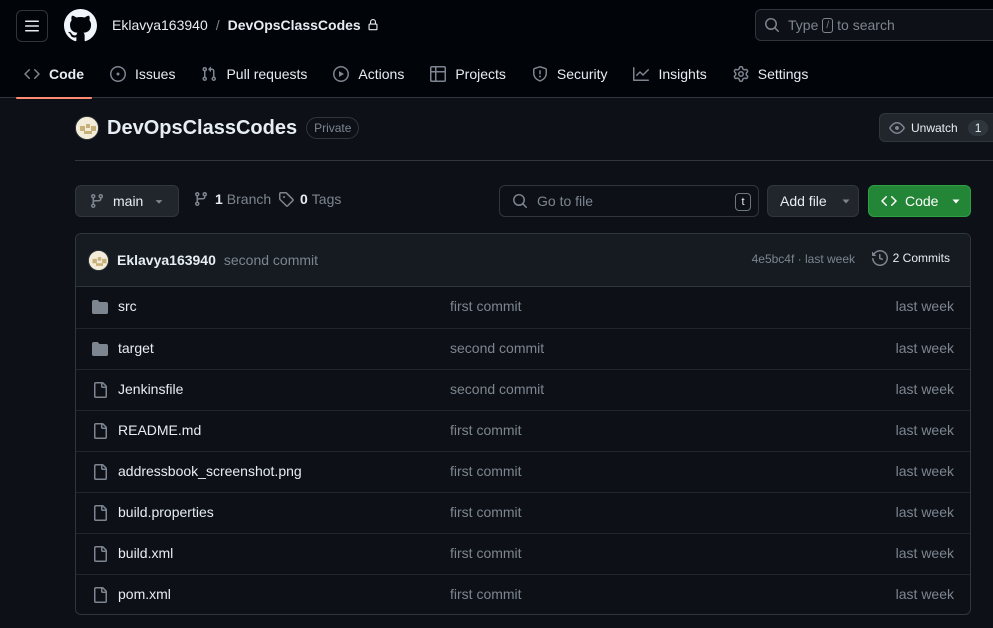 Image resolution: width=993 pixels, height=628 pixels. I want to click on branch-label: Branch, so click(249, 199).